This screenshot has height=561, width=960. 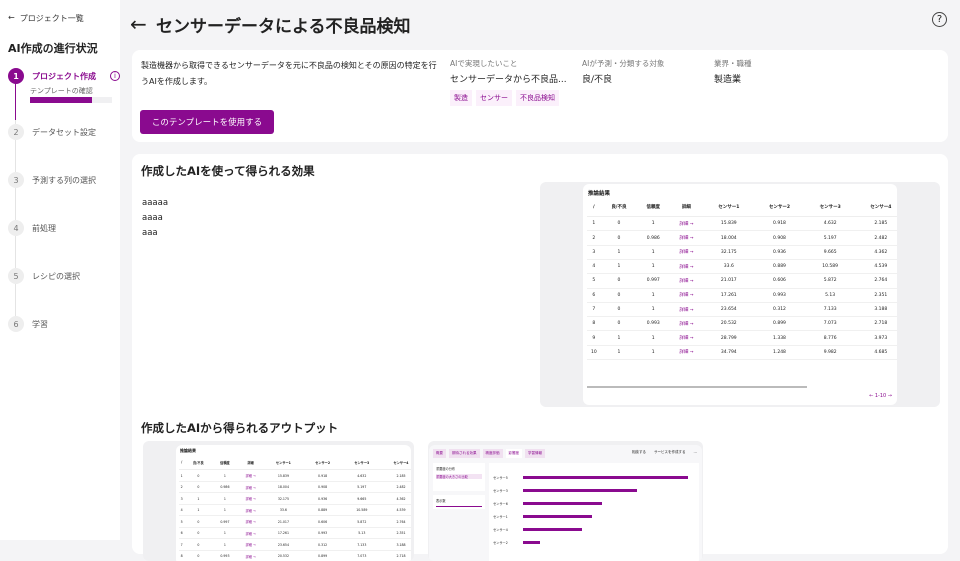 I want to click on table-cell: 5.197, so click(x=362, y=487).